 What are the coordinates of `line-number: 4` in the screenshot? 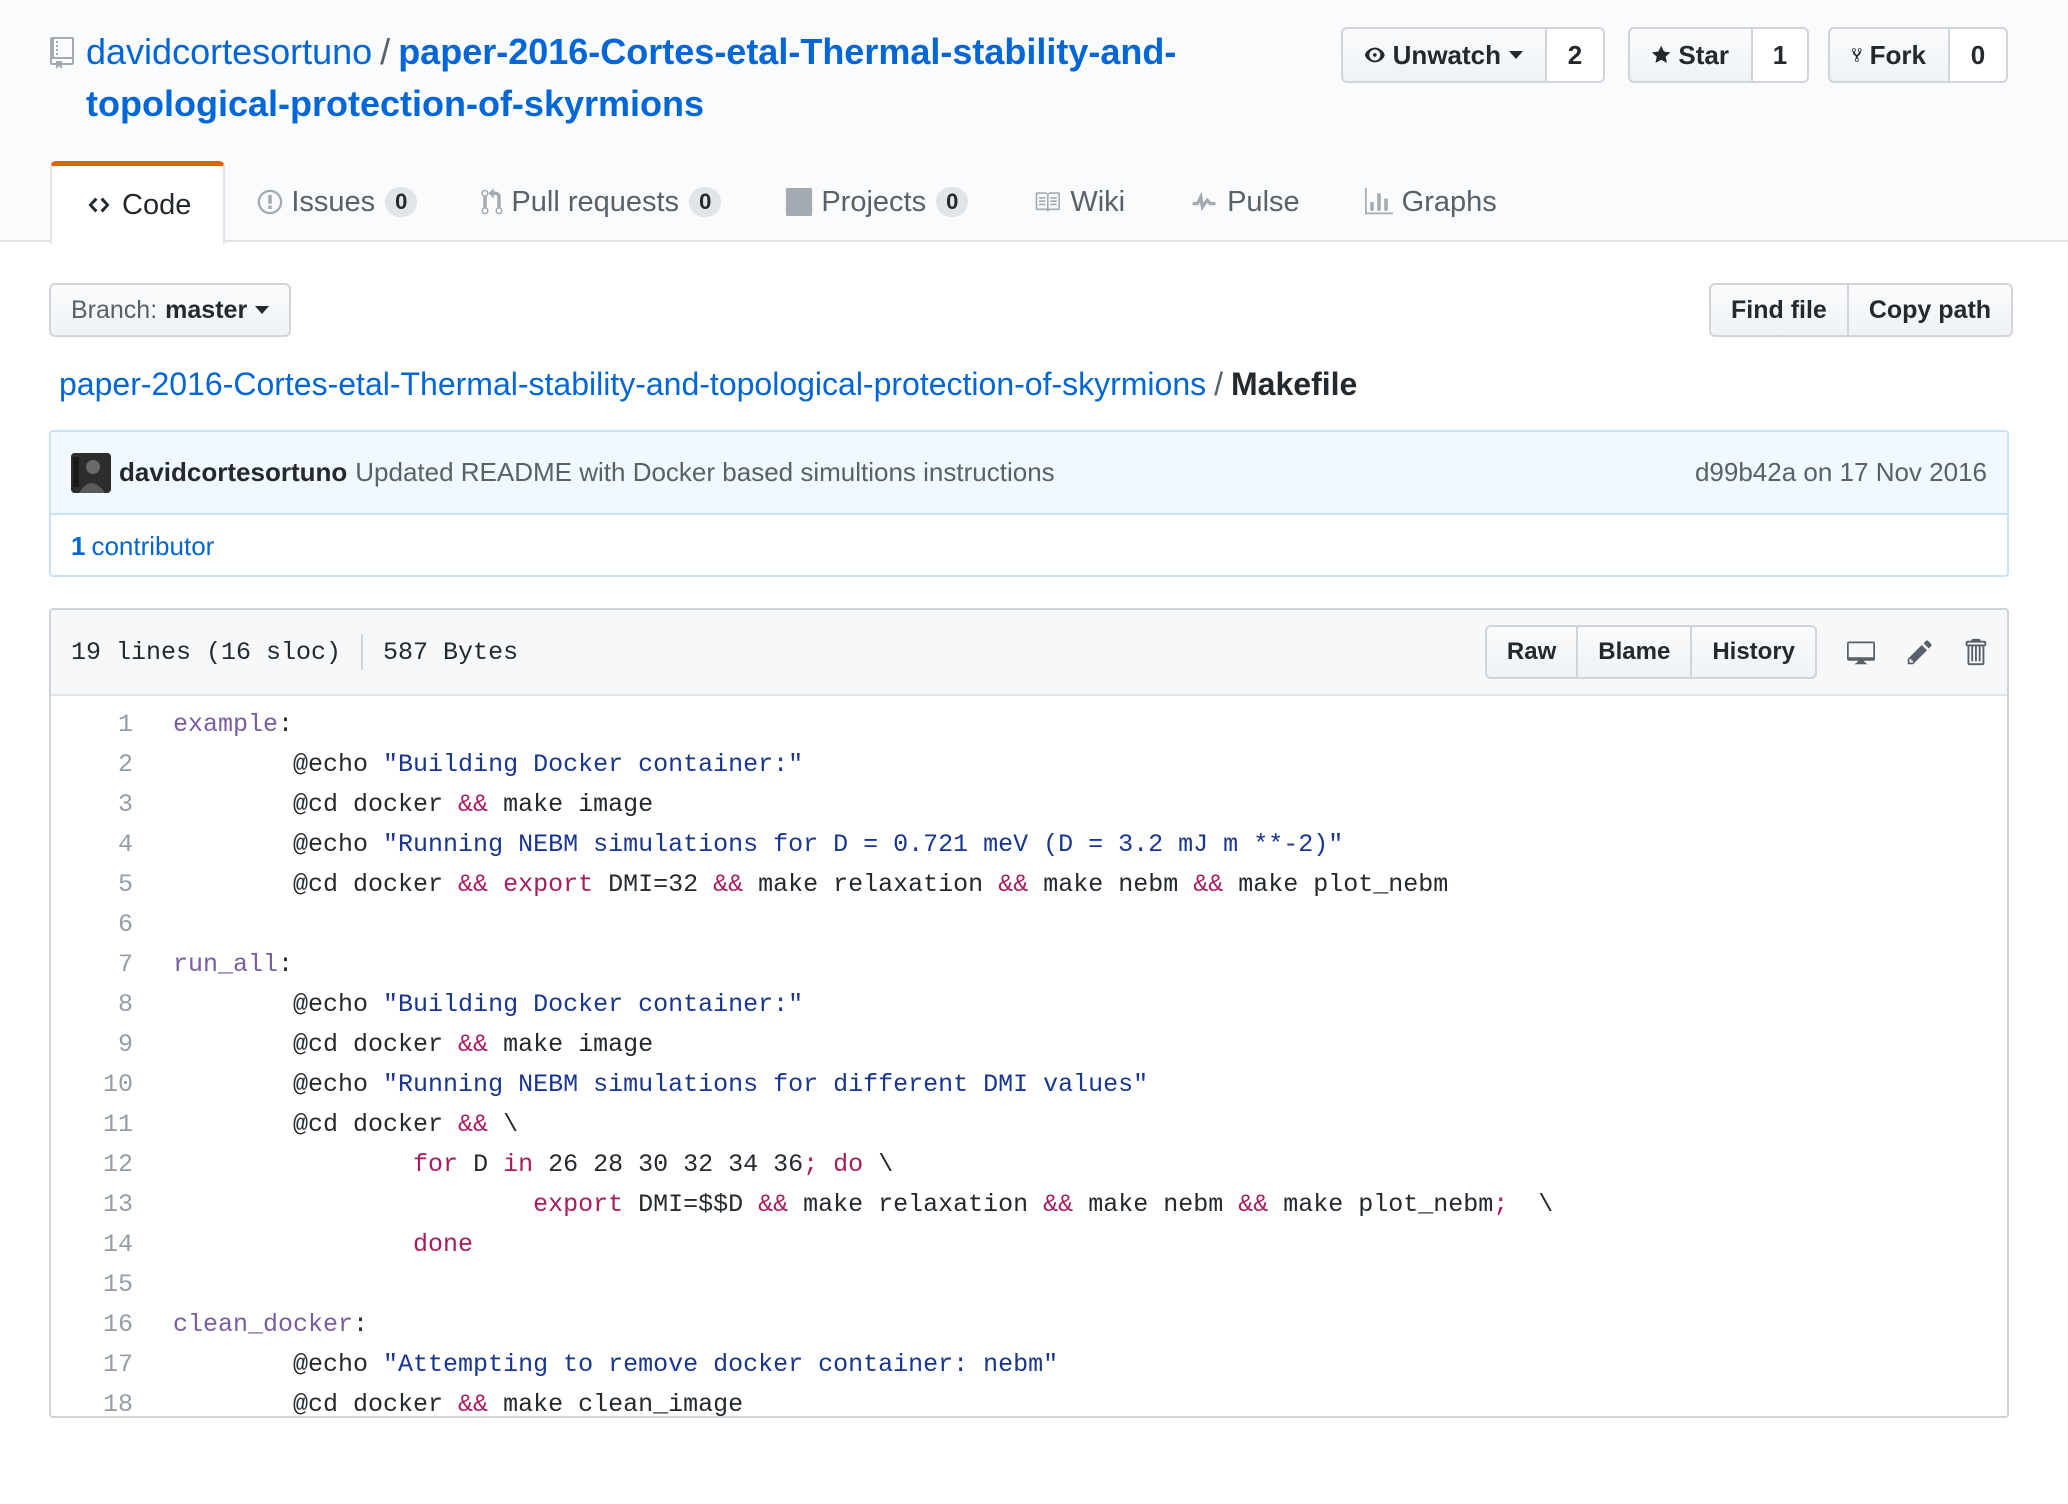 It's located at (92, 844).